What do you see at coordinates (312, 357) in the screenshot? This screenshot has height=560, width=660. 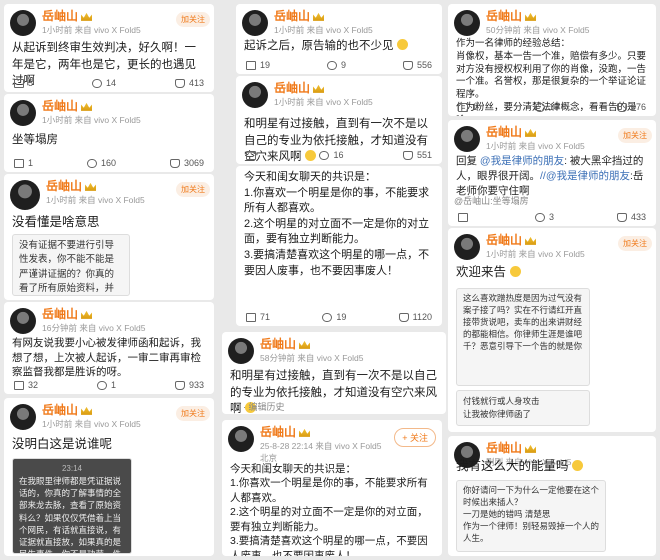 I see `post-meta: 58分钟前 来自 vivo X Fold5` at bounding box center [312, 357].